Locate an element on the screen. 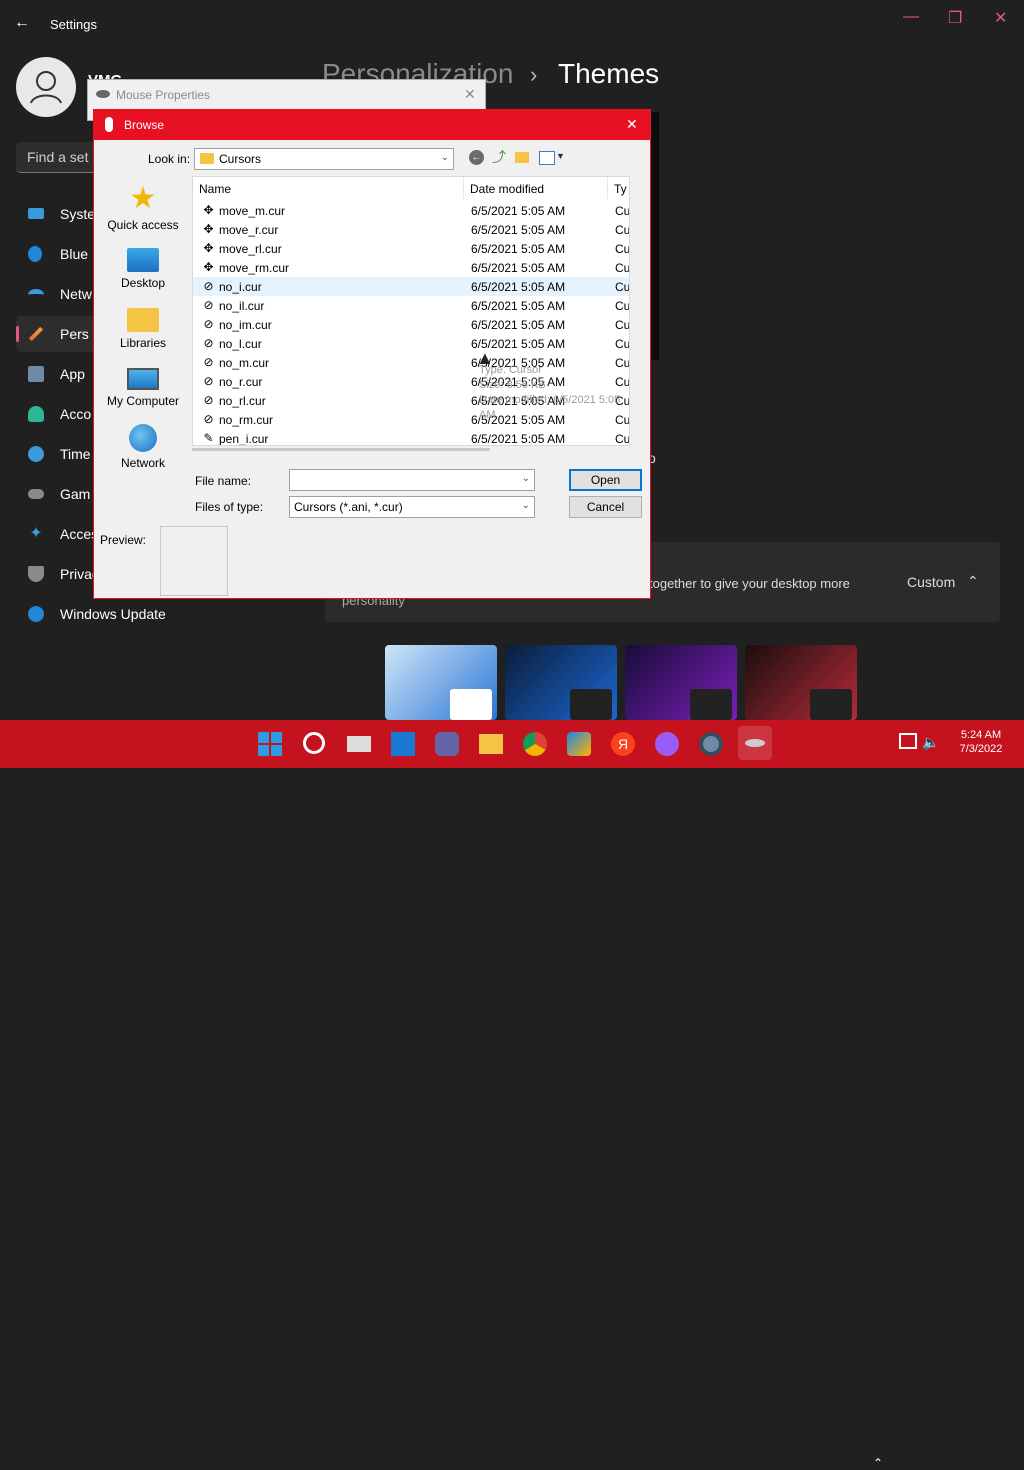 The image size is (1024, 1470). current-theme-value: Custom is located at coordinates (931, 582).